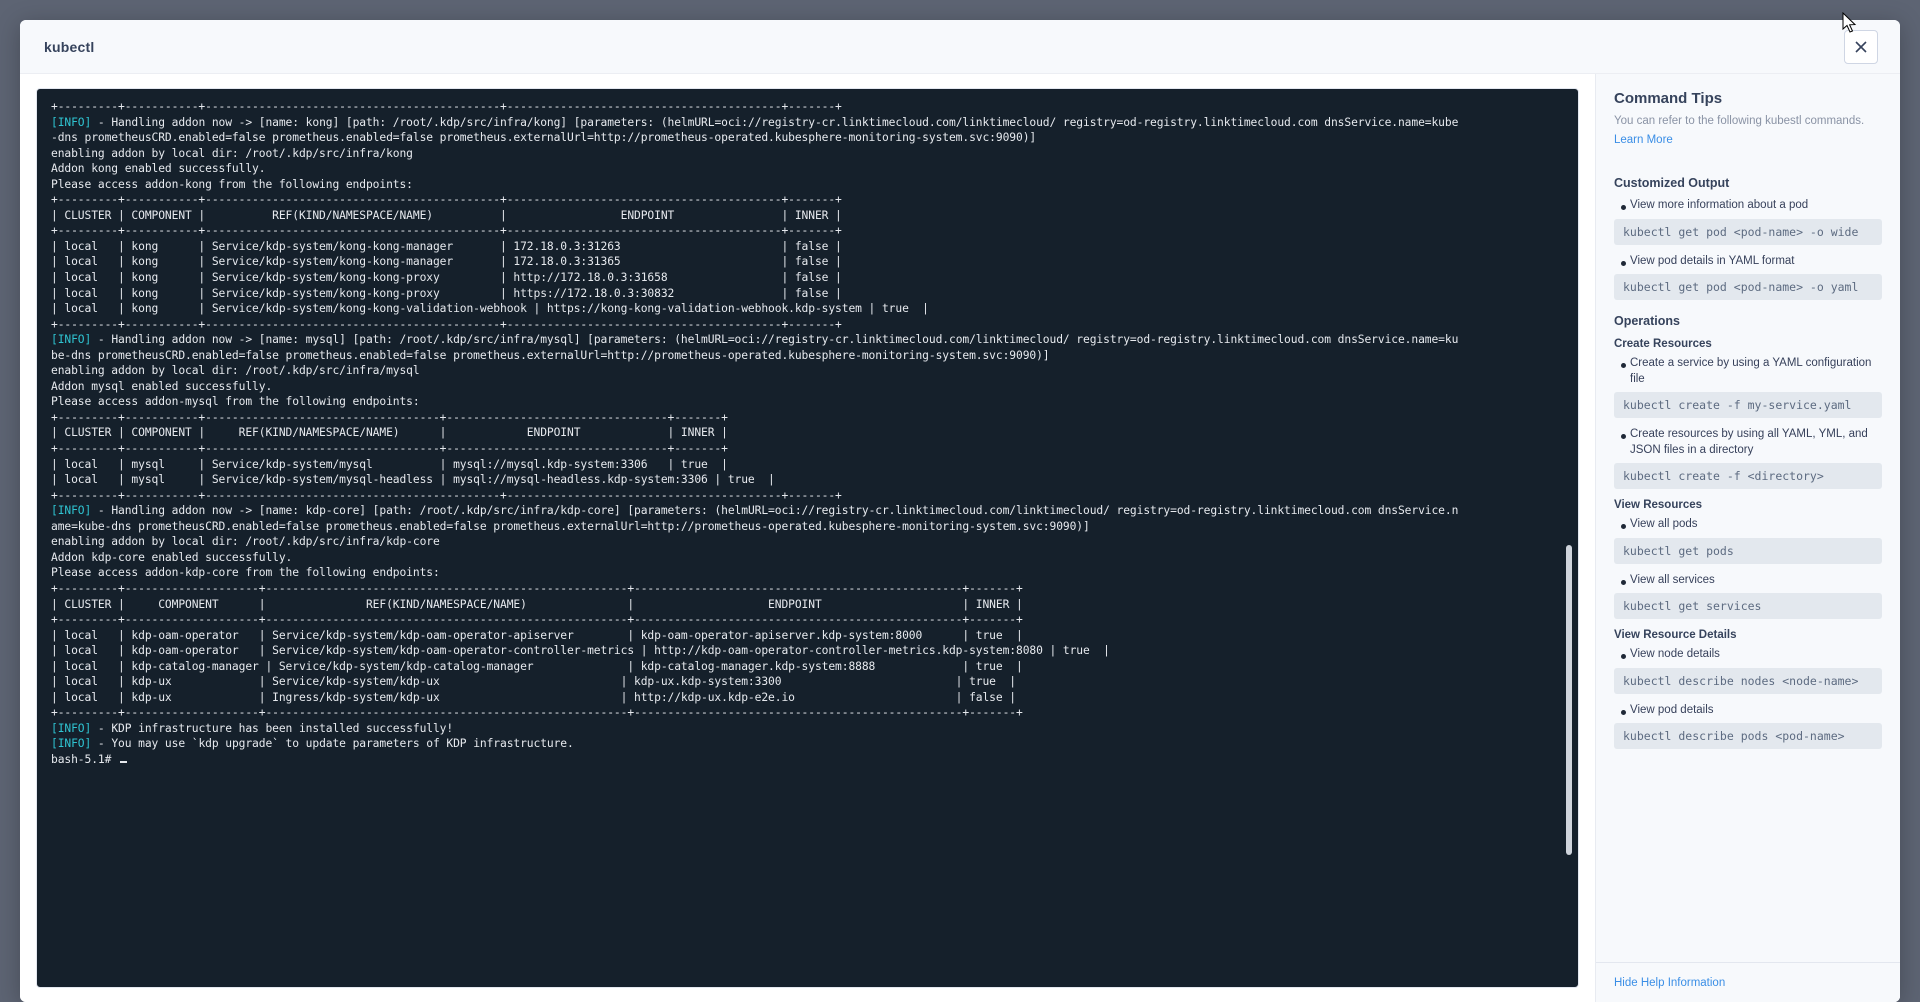 Image resolution: width=1920 pixels, height=1002 pixels. What do you see at coordinates (1748, 982) in the screenshot?
I see `help-footer: Hide Help Information` at bounding box center [1748, 982].